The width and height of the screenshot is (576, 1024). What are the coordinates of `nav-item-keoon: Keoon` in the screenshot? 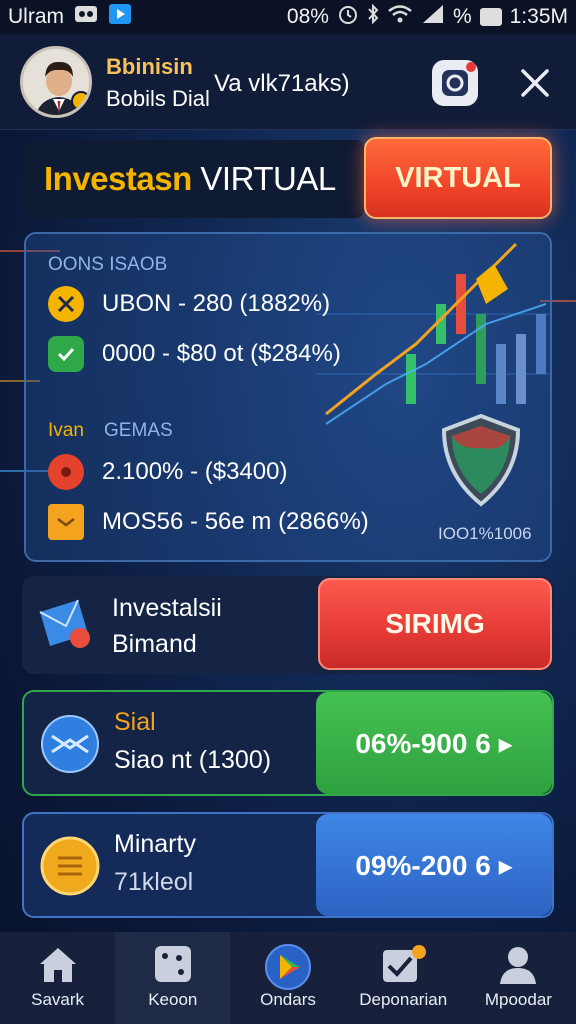 It's located at (173, 978).